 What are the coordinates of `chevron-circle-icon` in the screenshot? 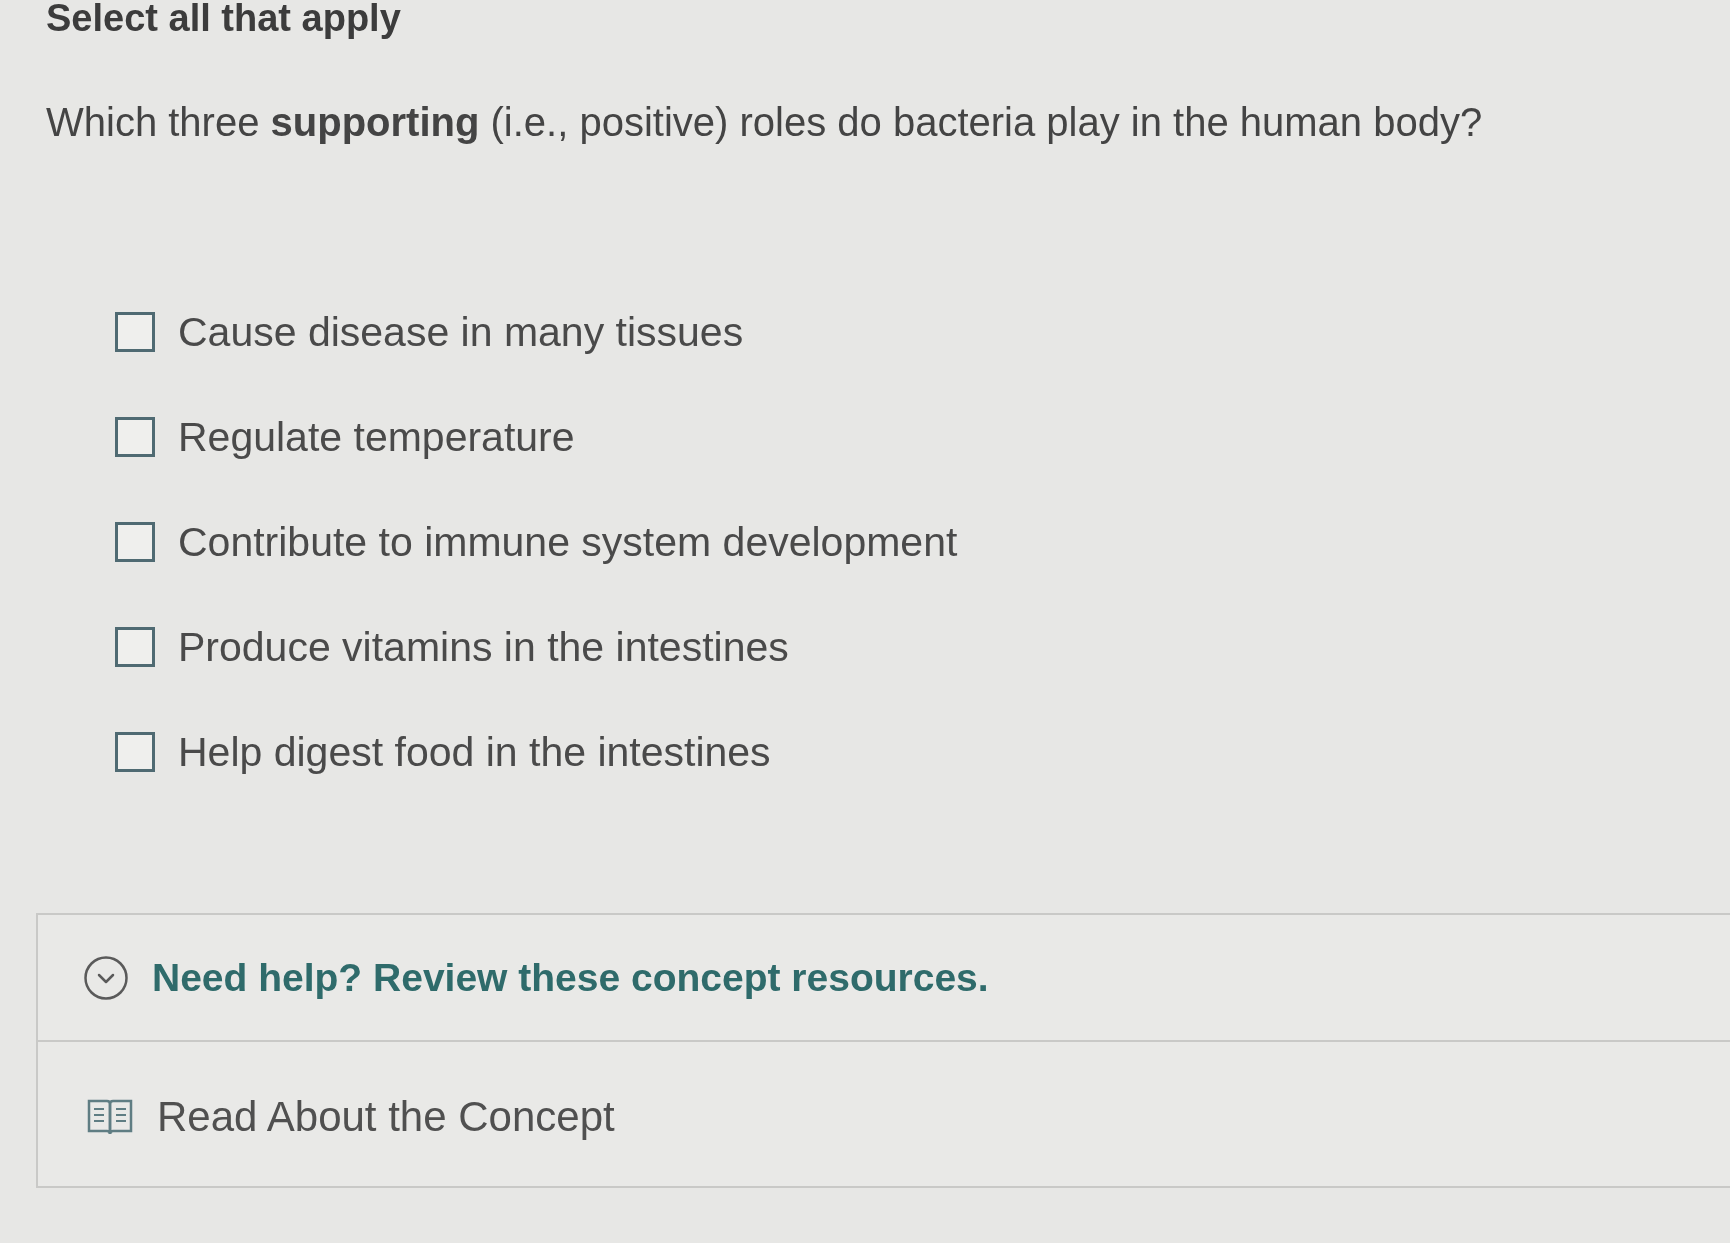 It's located at (106, 977).